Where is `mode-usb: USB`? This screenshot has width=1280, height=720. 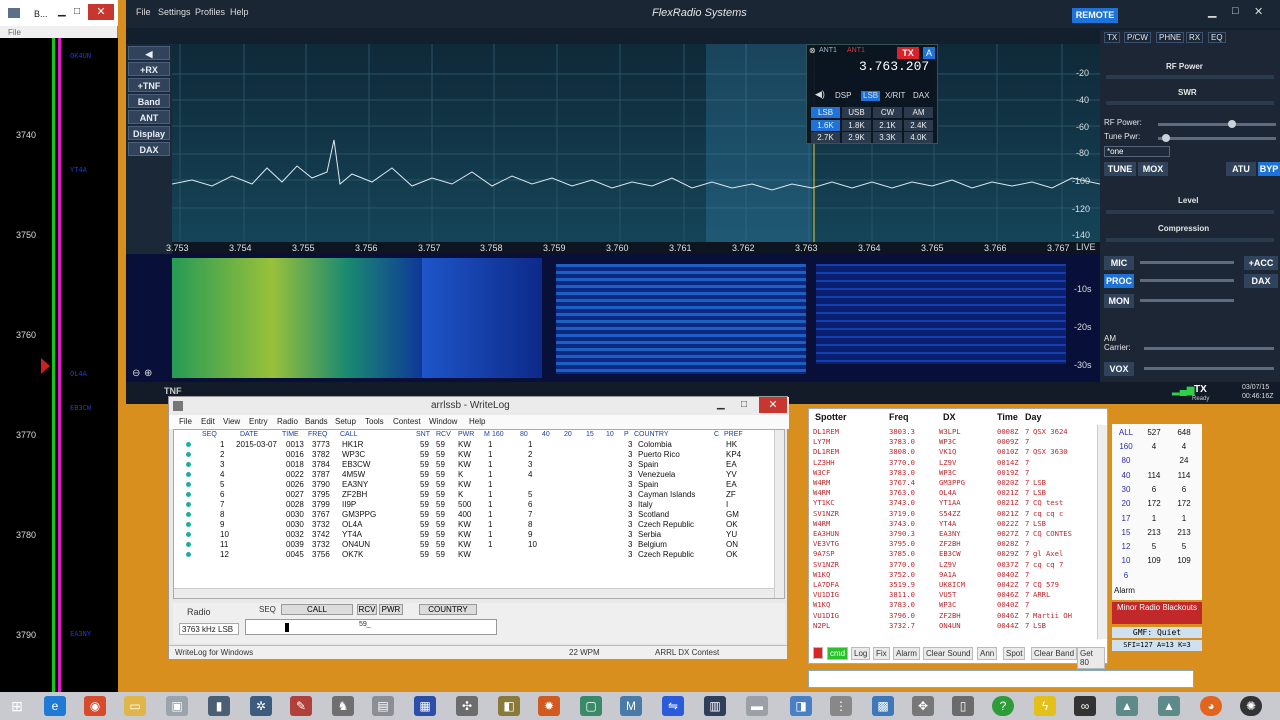
mode-usb: USB is located at coordinates (856, 112).